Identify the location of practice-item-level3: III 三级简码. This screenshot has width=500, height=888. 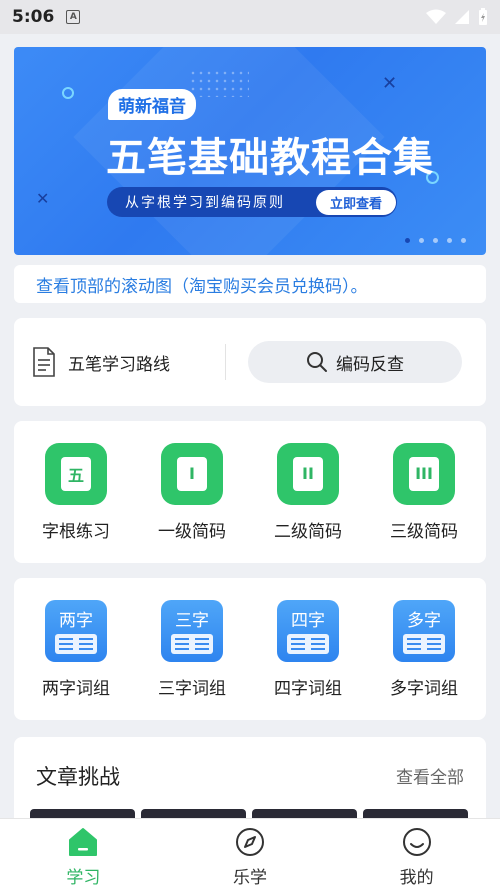
(424, 492).